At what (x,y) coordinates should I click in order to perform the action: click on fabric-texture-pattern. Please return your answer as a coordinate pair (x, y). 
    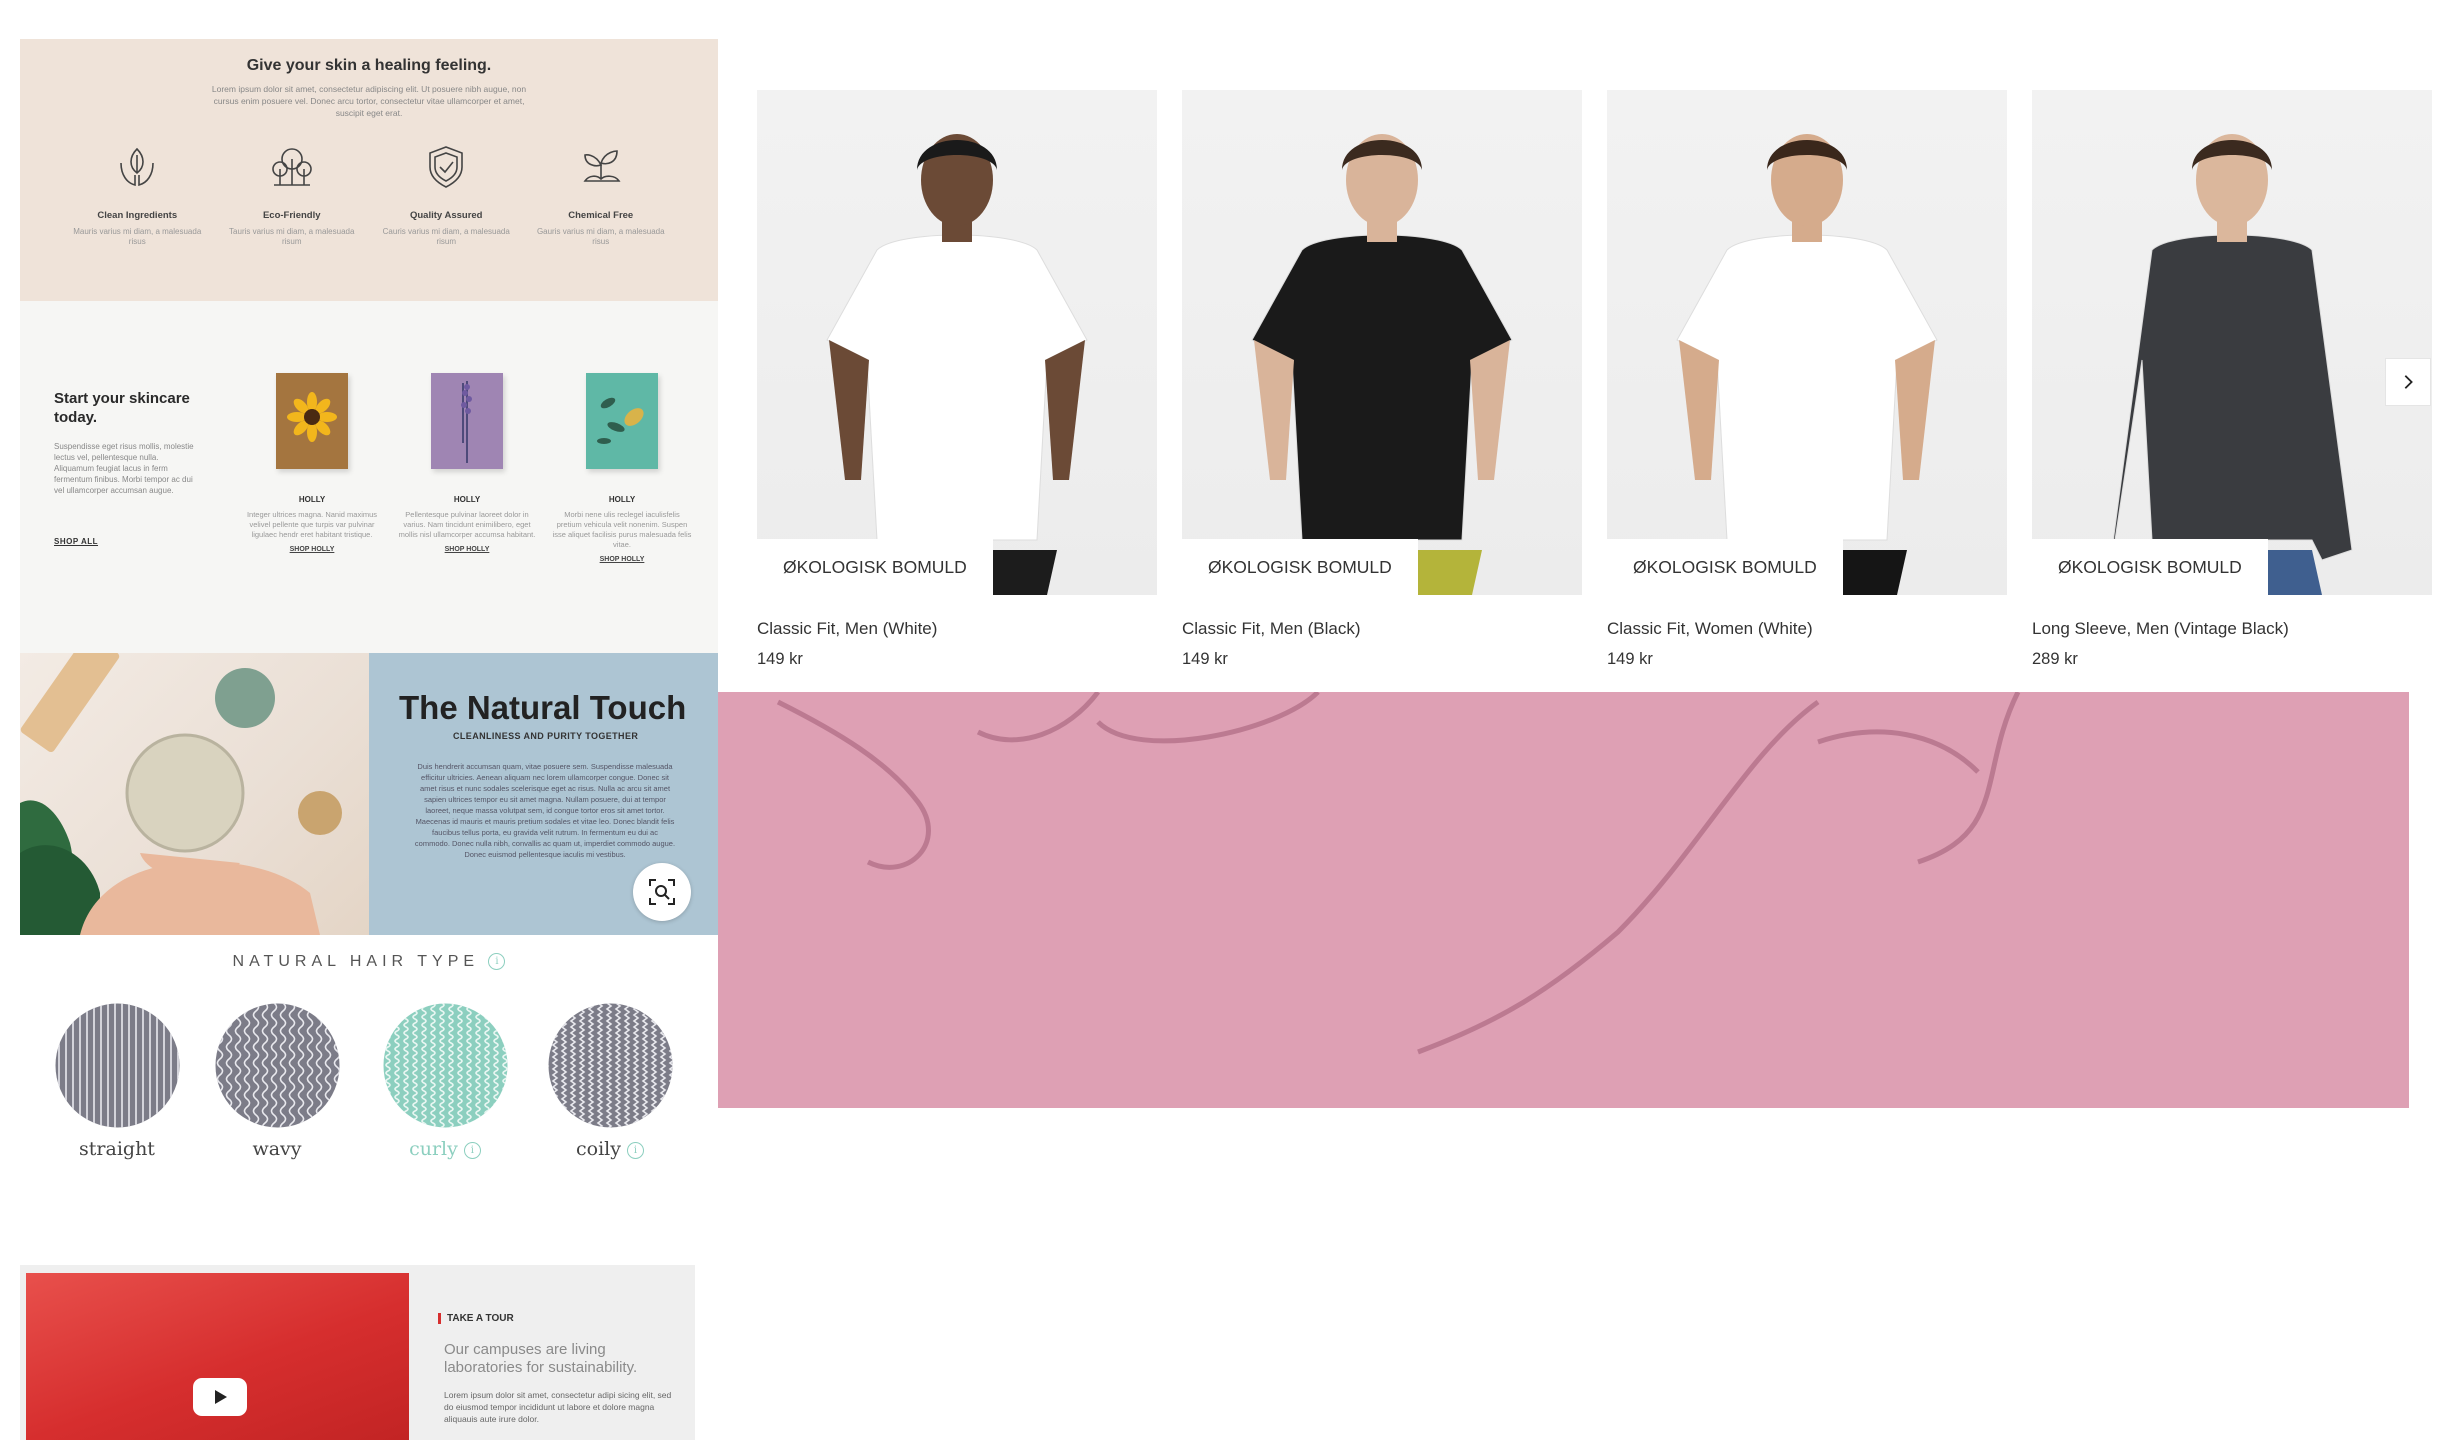
    Looking at the image, I should click on (1398, 873).